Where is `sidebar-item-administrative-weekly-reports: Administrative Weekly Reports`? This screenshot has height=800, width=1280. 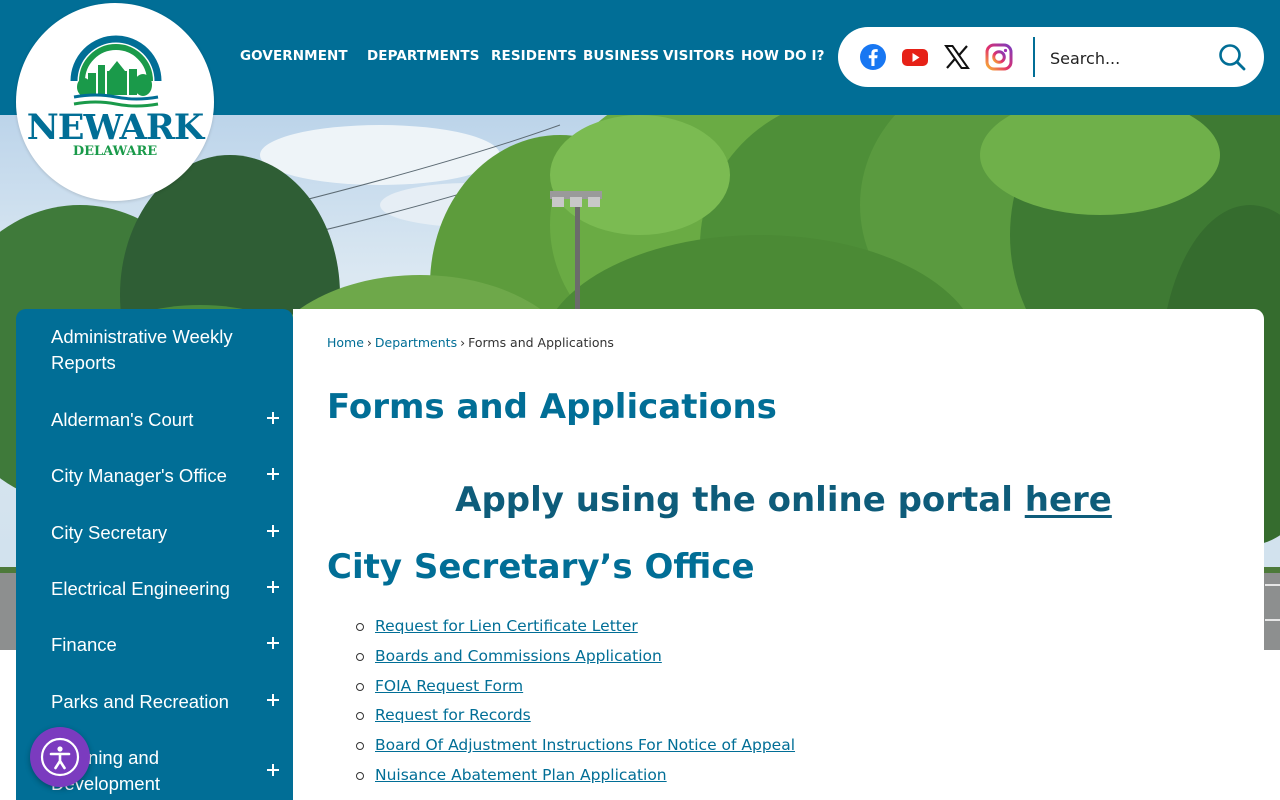 sidebar-item-administrative-weekly-reports: Administrative Weekly Reports is located at coordinates (154, 352).